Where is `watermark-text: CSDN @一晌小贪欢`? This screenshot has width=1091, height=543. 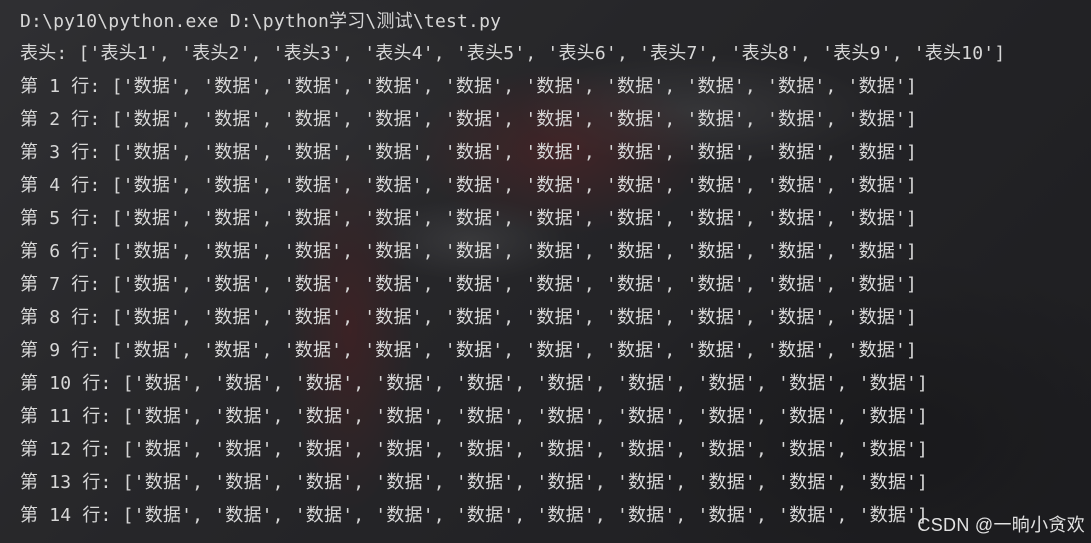 watermark-text: CSDN @一晌小贪欢 is located at coordinates (1001, 525).